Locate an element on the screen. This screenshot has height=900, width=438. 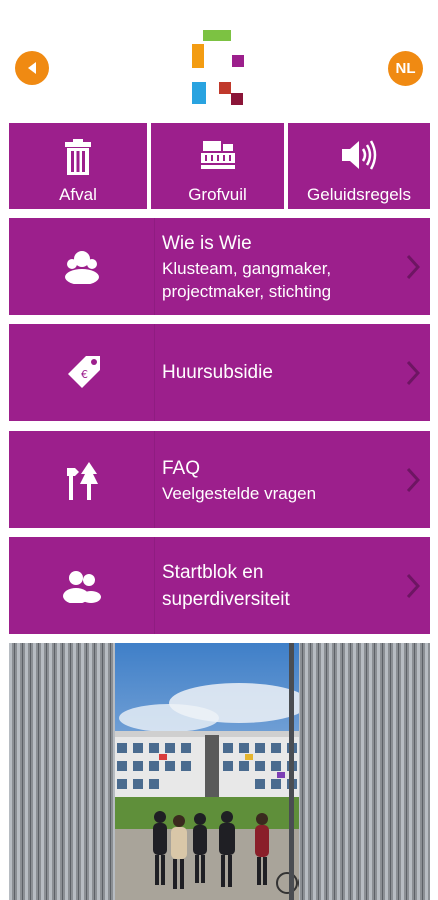
price-tag-icon: € is located at coordinates (83, 371).